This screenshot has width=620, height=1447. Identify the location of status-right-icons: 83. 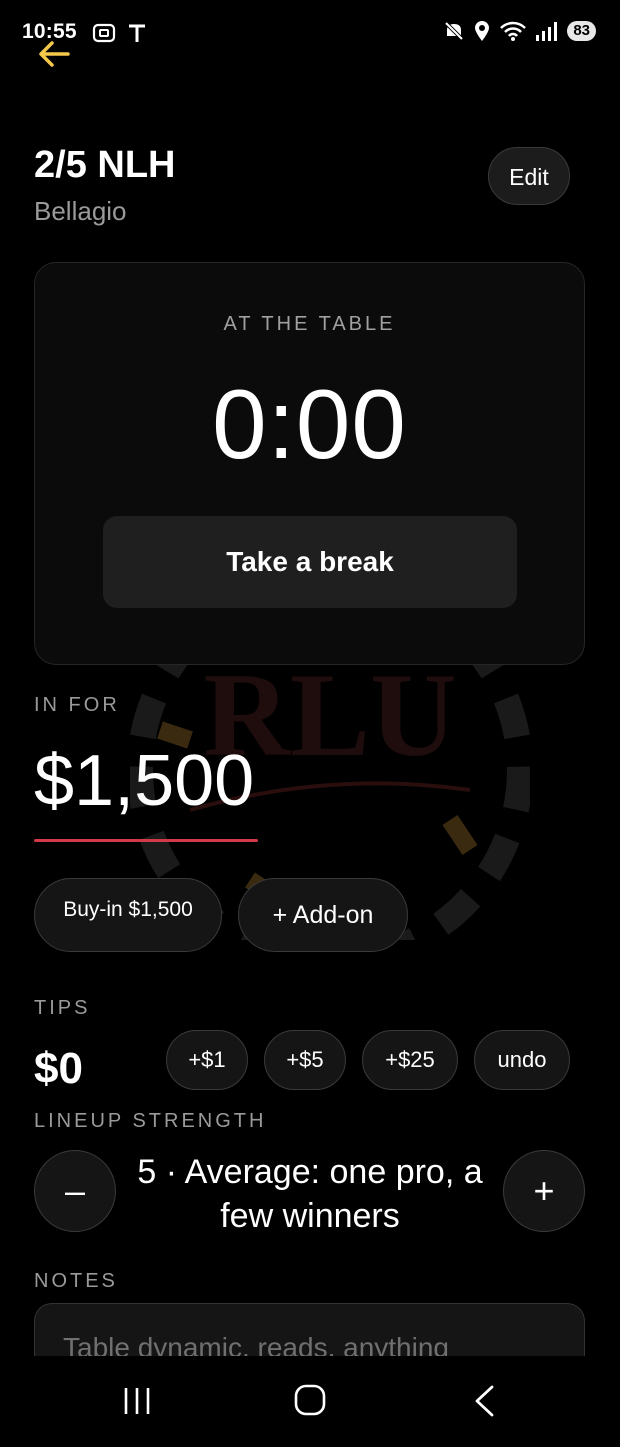
(519, 31).